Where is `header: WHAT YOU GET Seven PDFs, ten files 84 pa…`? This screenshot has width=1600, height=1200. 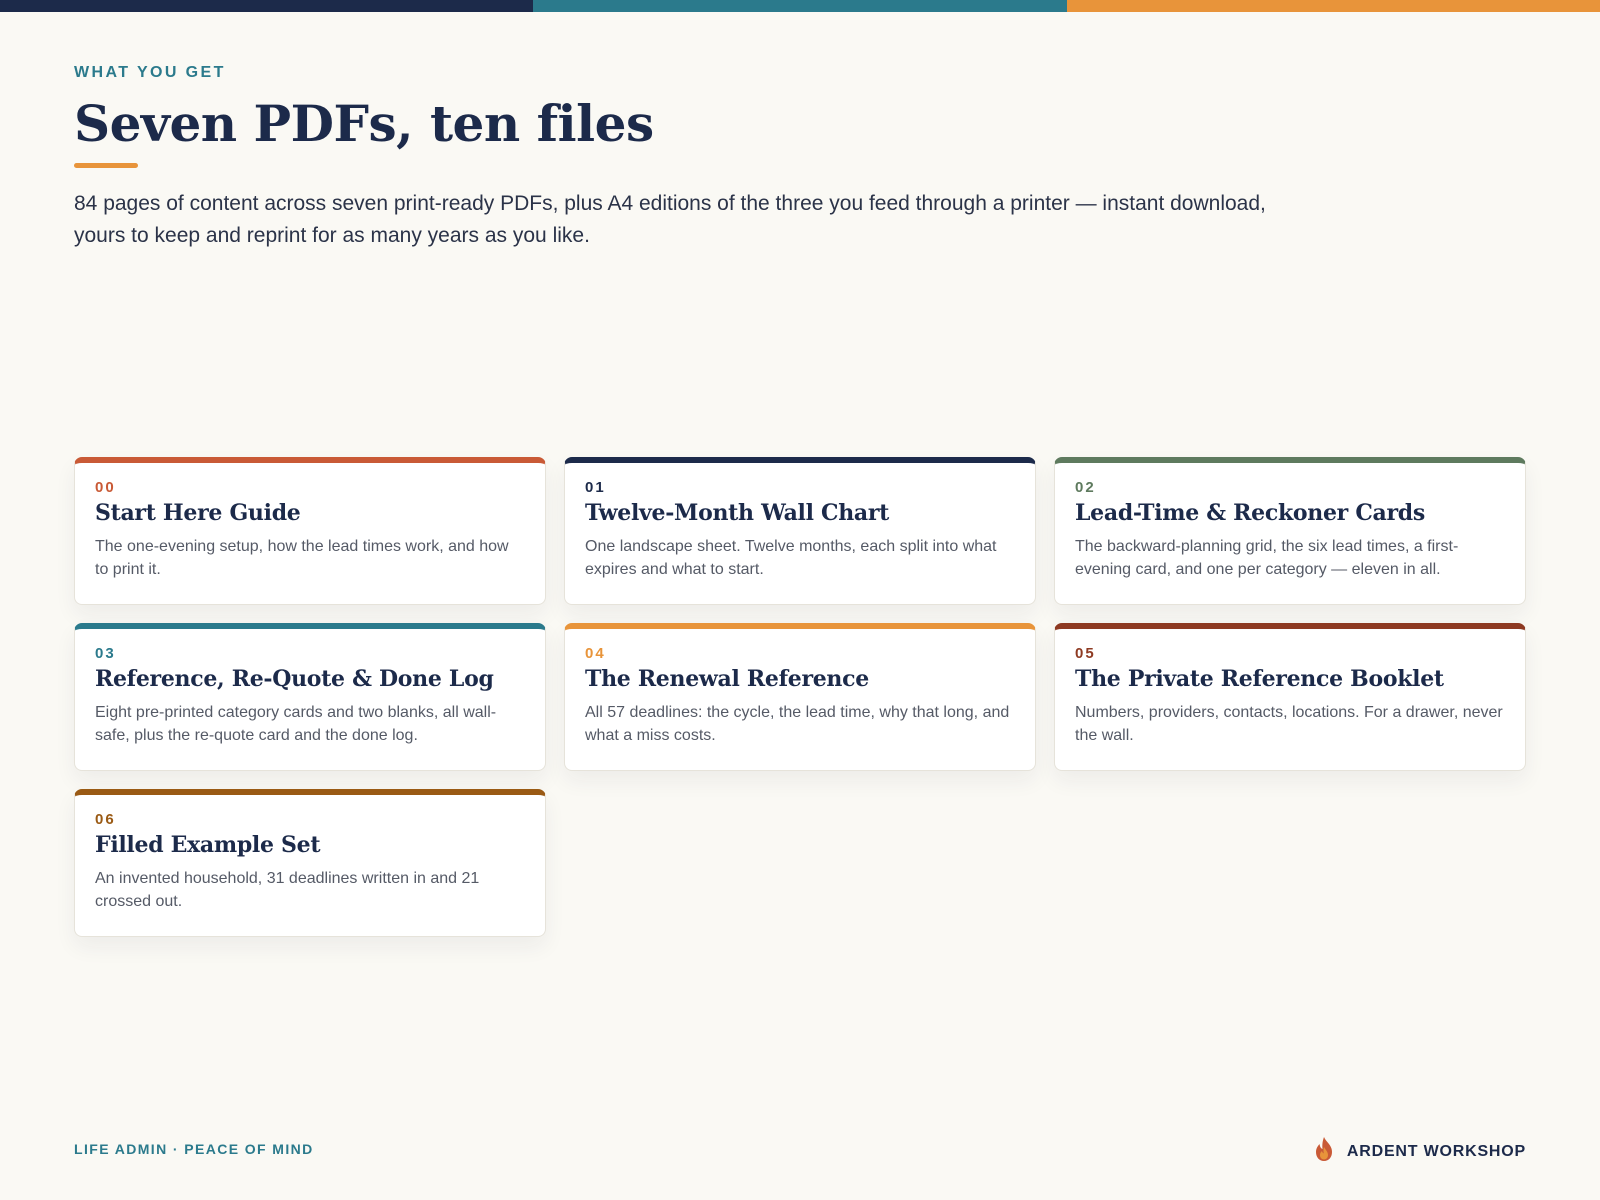
header: WHAT YOU GET Seven PDFs, ten files 84 pa… is located at coordinates (724, 158).